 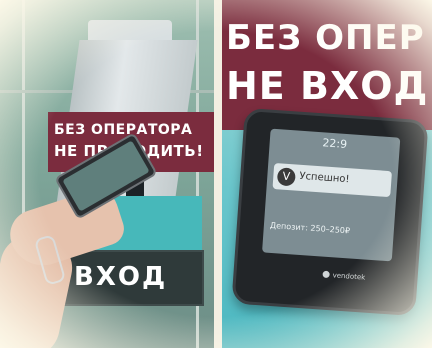 I want to click on photo-divider, so click(x=218, y=174).